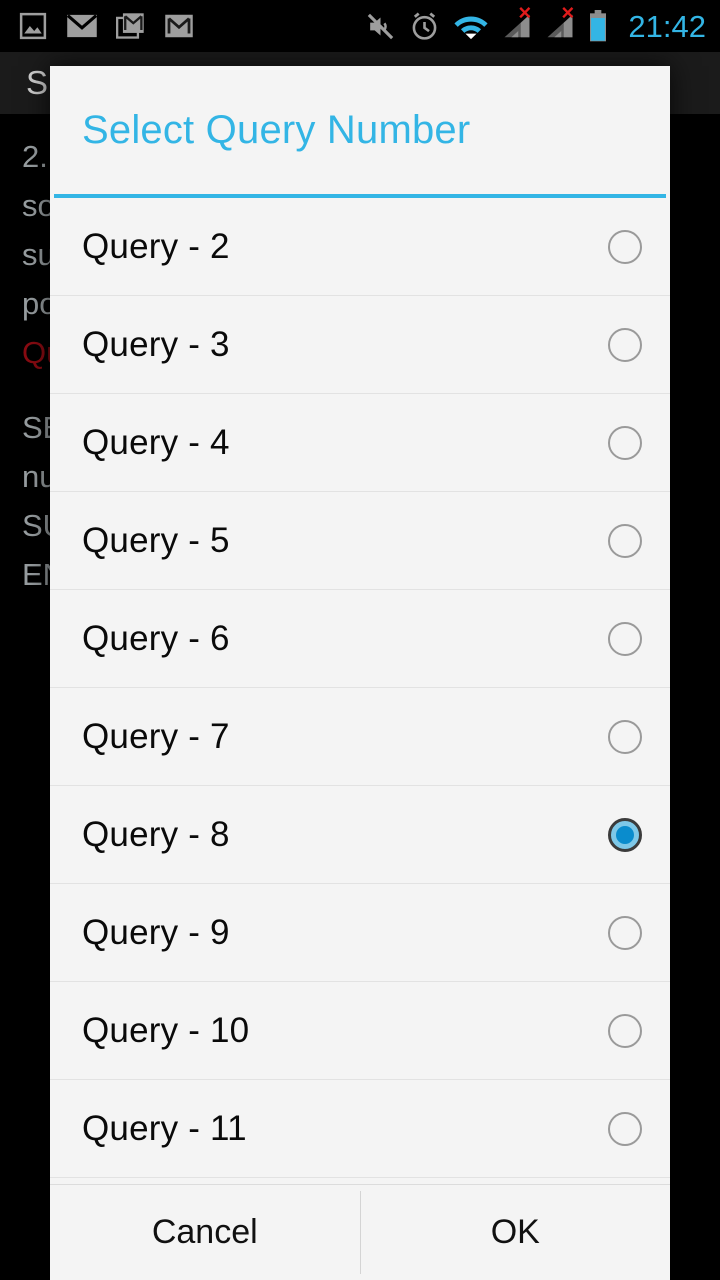 This screenshot has height=1280, width=720. What do you see at coordinates (360, 26) in the screenshot?
I see `status-bar: × × 21:42` at bounding box center [360, 26].